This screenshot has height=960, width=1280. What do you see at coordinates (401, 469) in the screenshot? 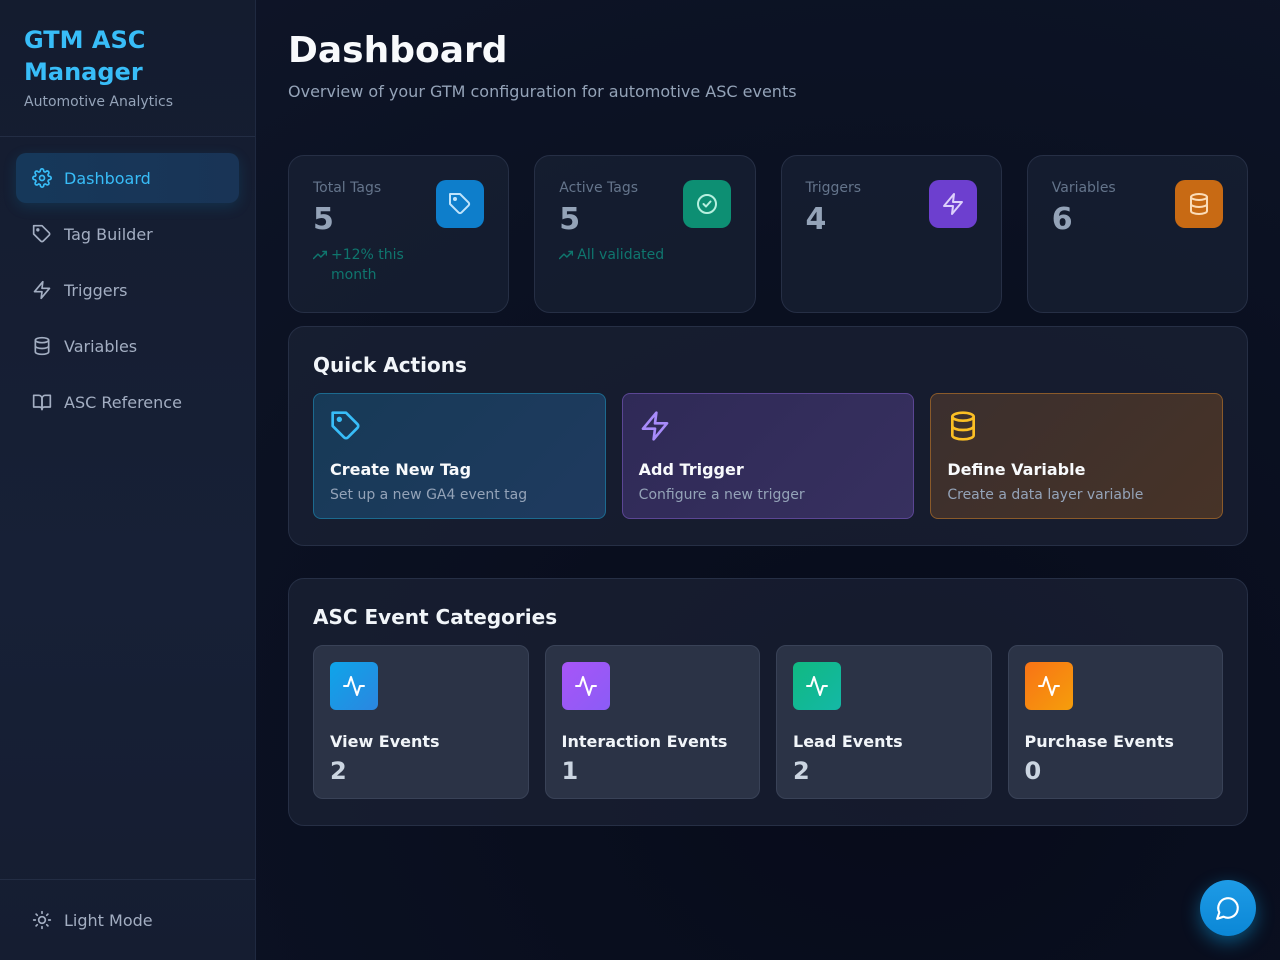
I see `quick-action-title: Create New Tag` at bounding box center [401, 469].